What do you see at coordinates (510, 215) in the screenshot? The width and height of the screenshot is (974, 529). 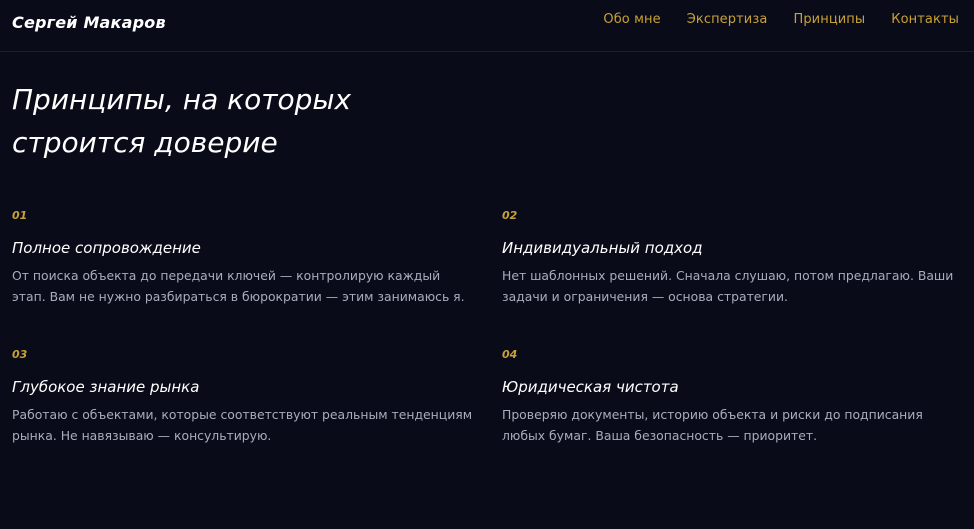 I see `principle-number: 02` at bounding box center [510, 215].